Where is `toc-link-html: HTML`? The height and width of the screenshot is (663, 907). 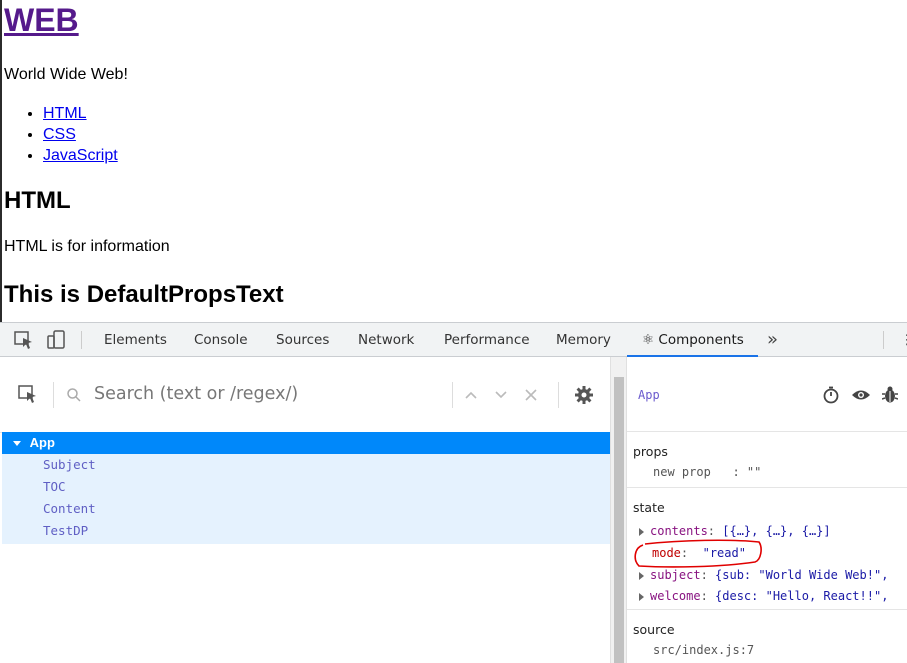
toc-link-html: HTML is located at coordinates (65, 113).